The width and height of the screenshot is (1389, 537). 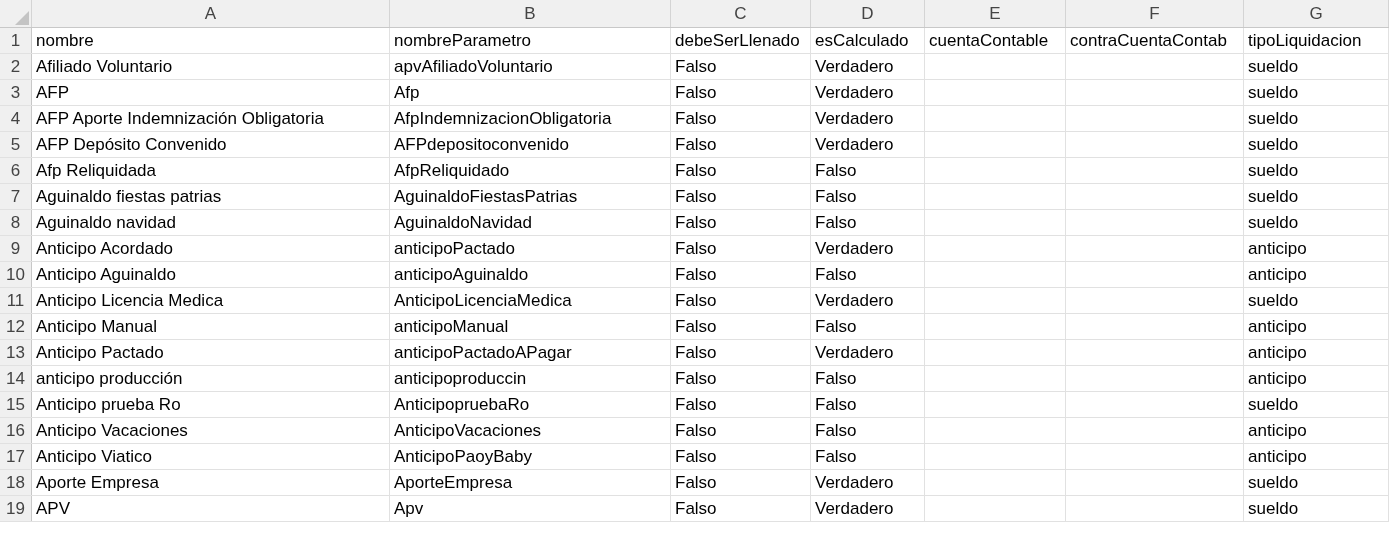 What do you see at coordinates (16, 196) in the screenshot?
I see `row-header: 7` at bounding box center [16, 196].